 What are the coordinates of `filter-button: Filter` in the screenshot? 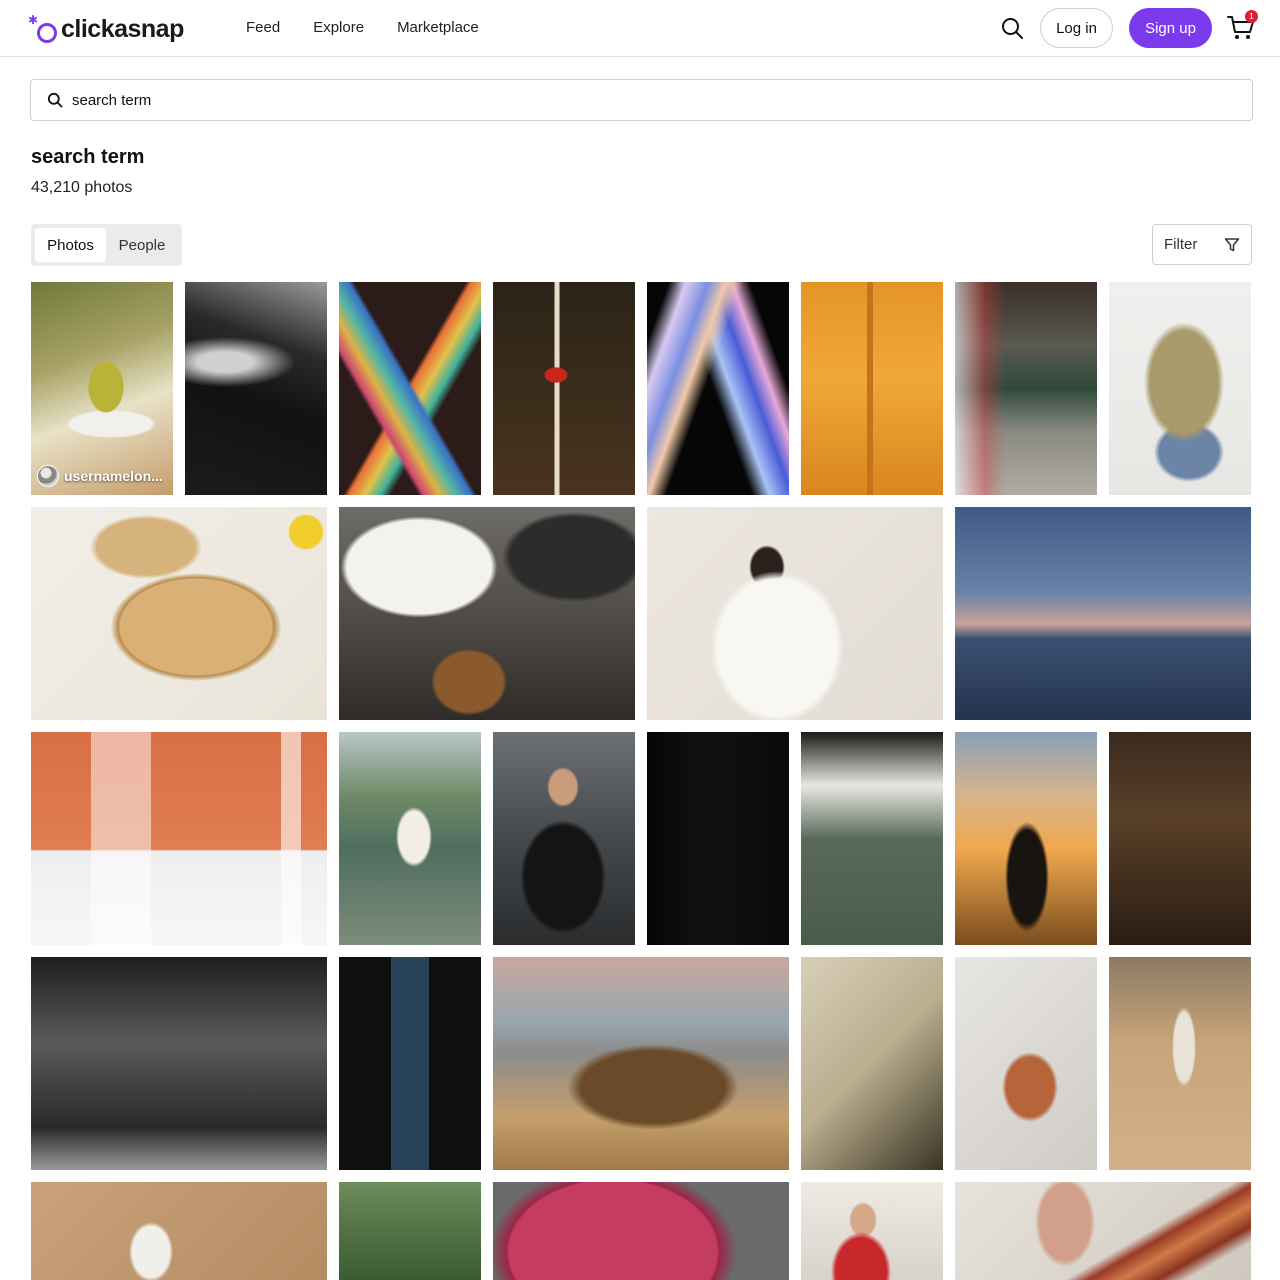 It's located at (1202, 244).